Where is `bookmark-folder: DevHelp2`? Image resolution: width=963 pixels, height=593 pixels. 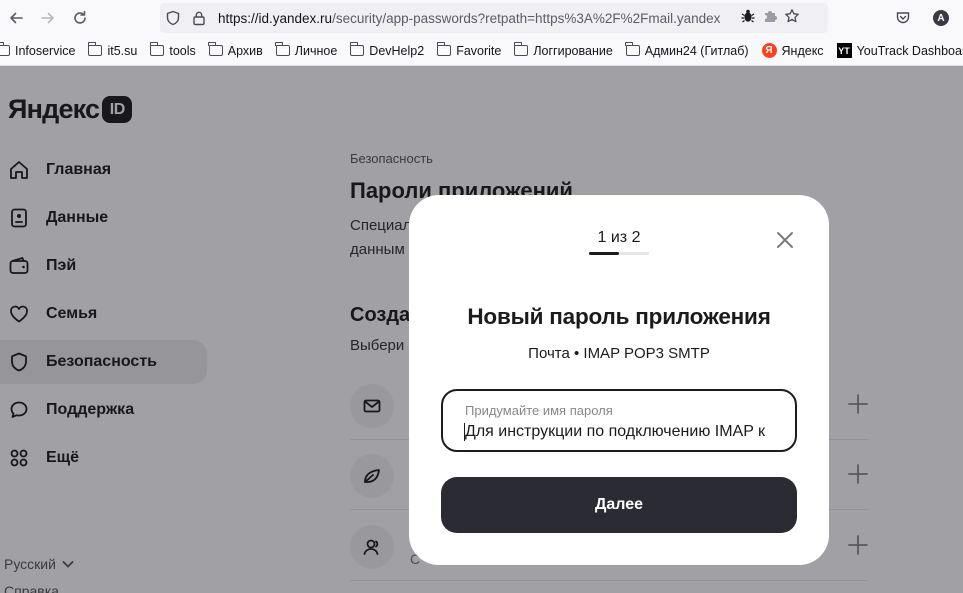
bookmark-folder: DevHelp2 is located at coordinates (387, 50).